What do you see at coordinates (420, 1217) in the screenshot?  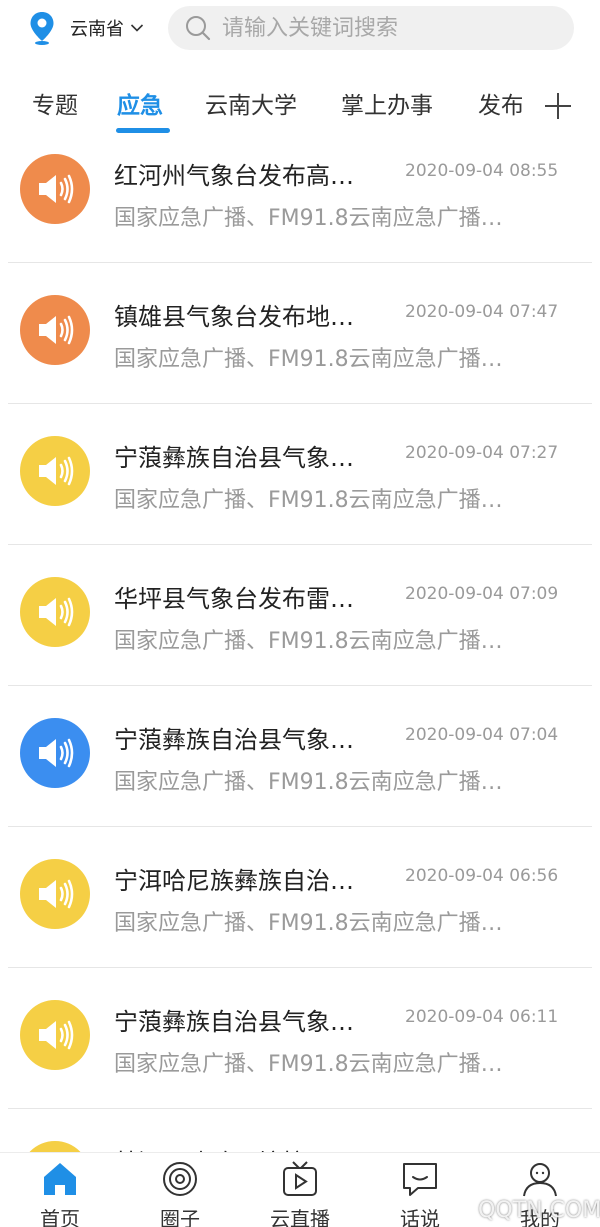 I see `nav-label: 话说` at bounding box center [420, 1217].